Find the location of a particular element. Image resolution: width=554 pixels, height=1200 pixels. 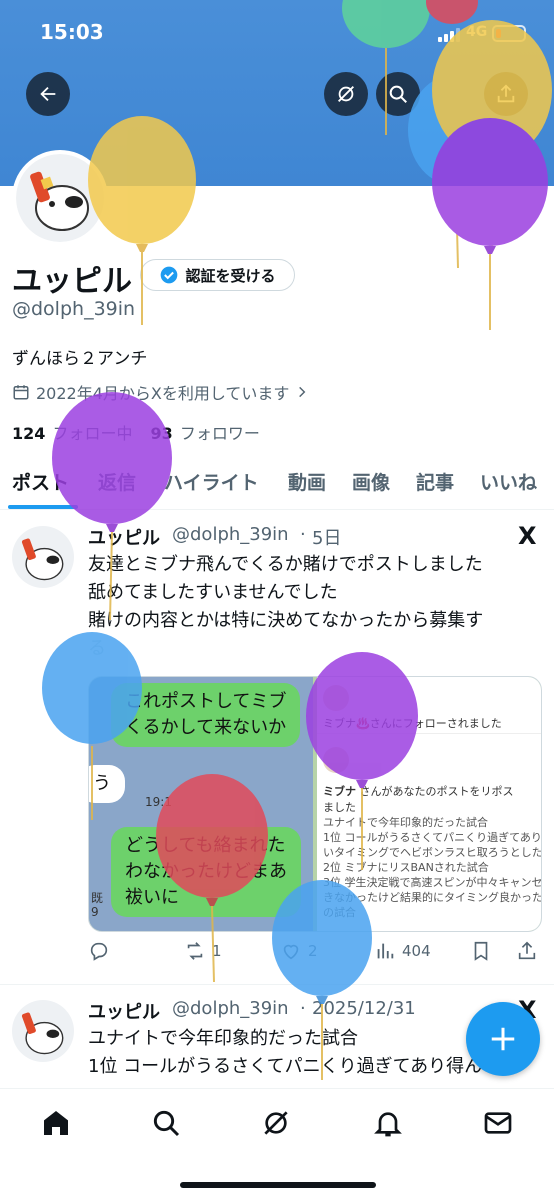

following-link: 124 フォロー中 is located at coordinates (72, 432).